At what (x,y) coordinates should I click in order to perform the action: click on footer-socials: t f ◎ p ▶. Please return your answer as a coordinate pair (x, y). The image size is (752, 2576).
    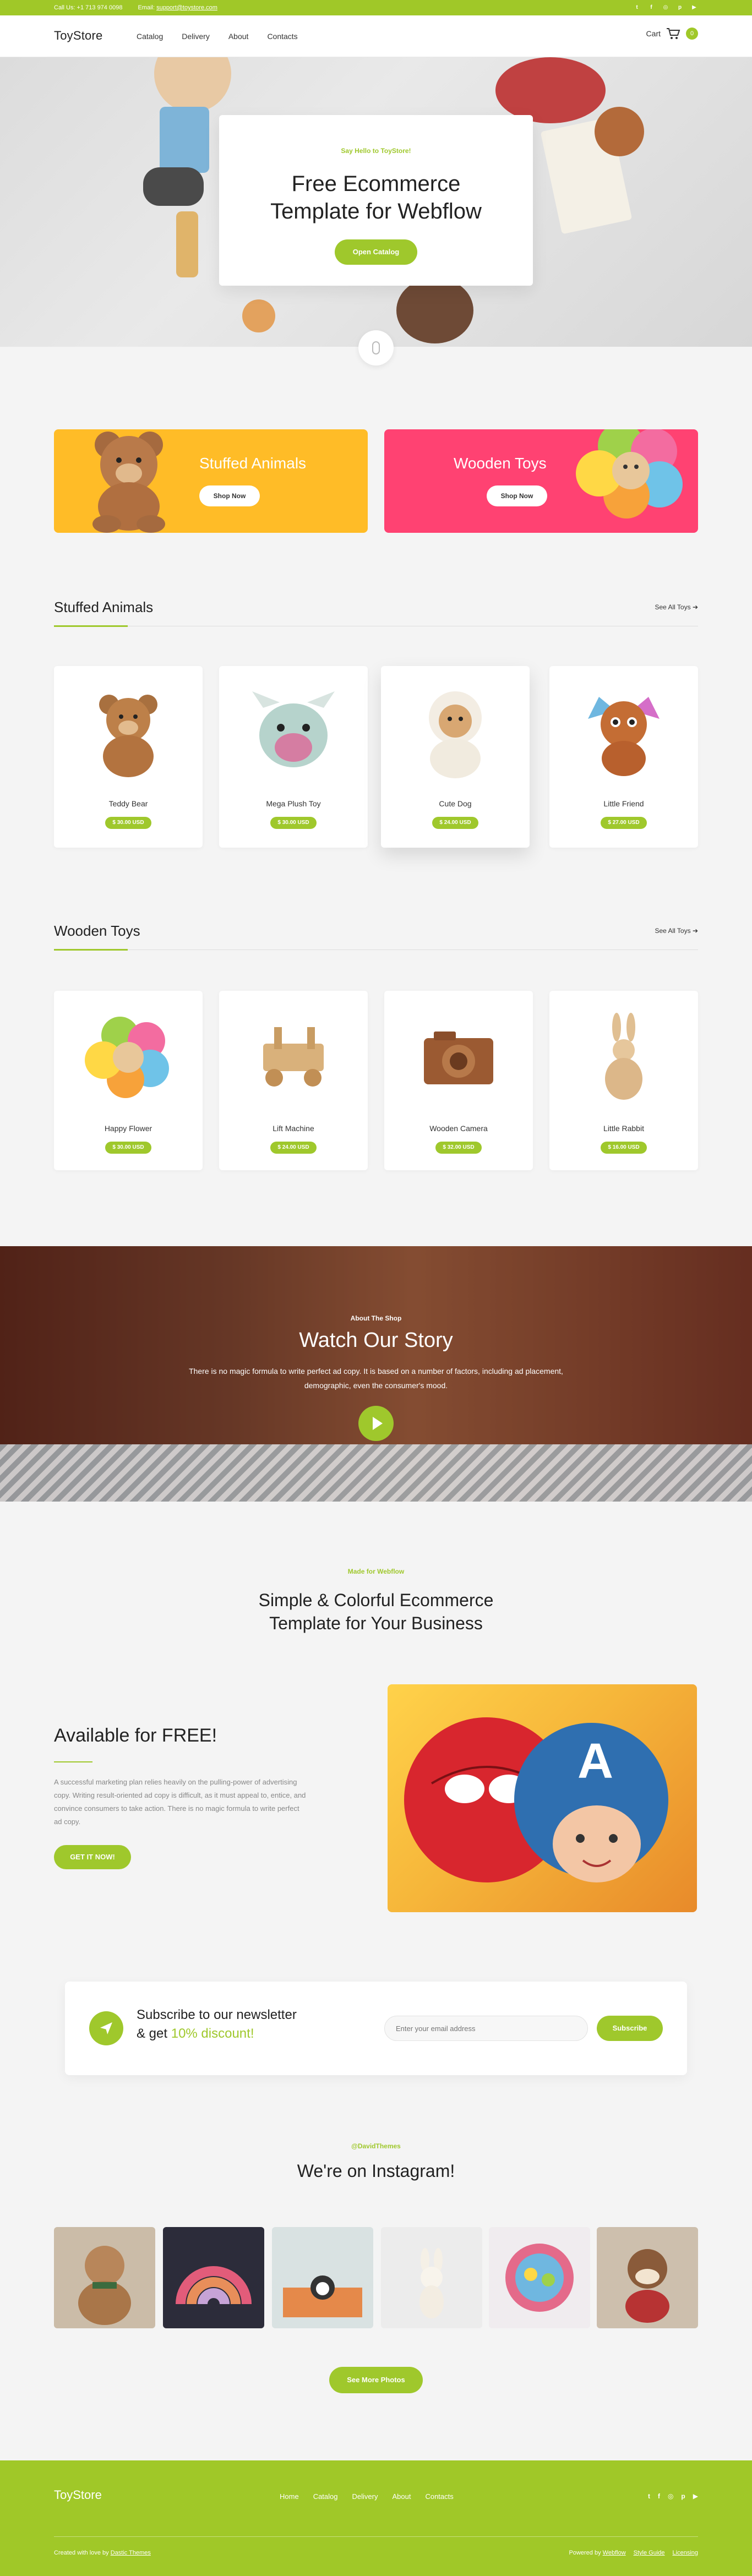
    Looking at the image, I should click on (673, 2496).